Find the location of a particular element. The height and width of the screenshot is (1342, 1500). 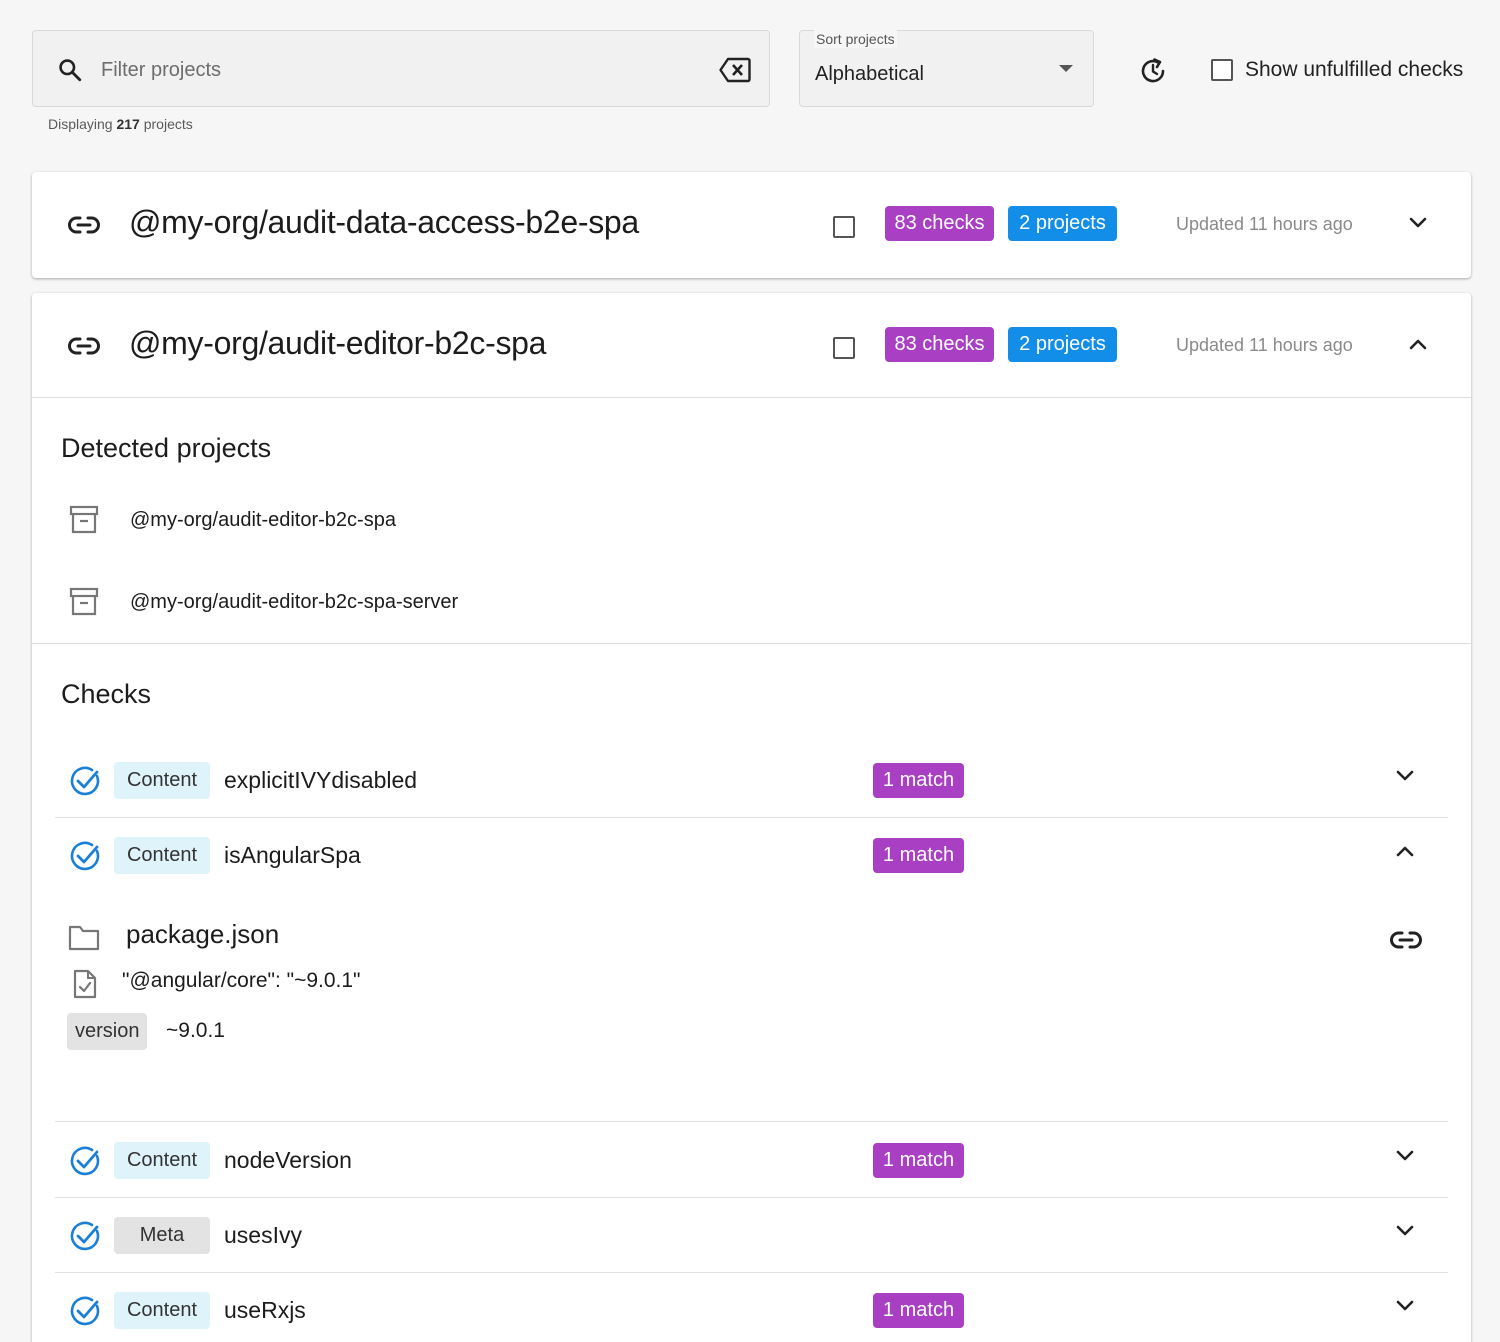

detected-projects-heading: Detected projects is located at coordinates (166, 448).